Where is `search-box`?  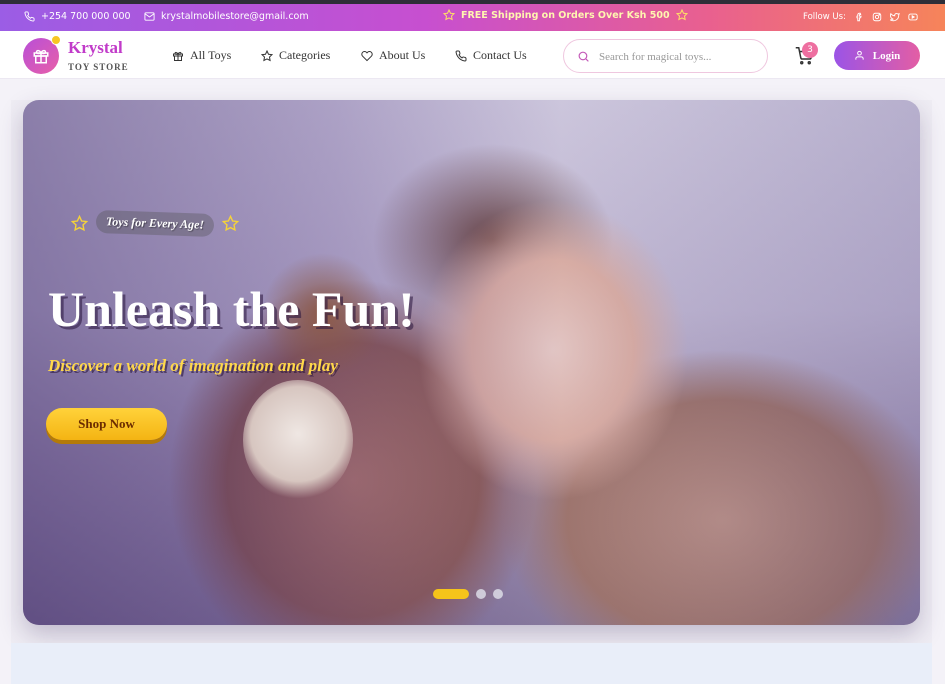
search-box is located at coordinates (665, 56).